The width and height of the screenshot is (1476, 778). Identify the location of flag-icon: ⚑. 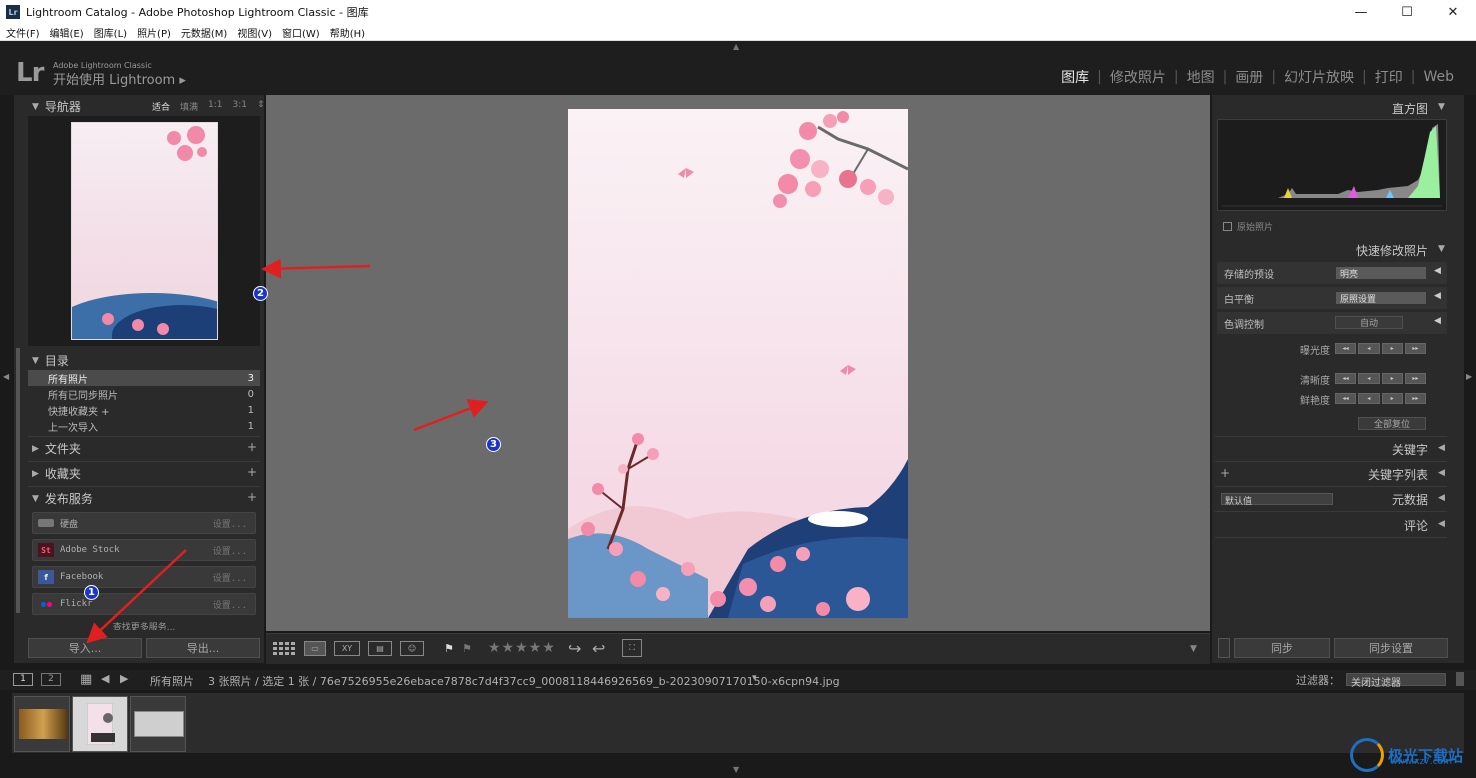
(449, 648).